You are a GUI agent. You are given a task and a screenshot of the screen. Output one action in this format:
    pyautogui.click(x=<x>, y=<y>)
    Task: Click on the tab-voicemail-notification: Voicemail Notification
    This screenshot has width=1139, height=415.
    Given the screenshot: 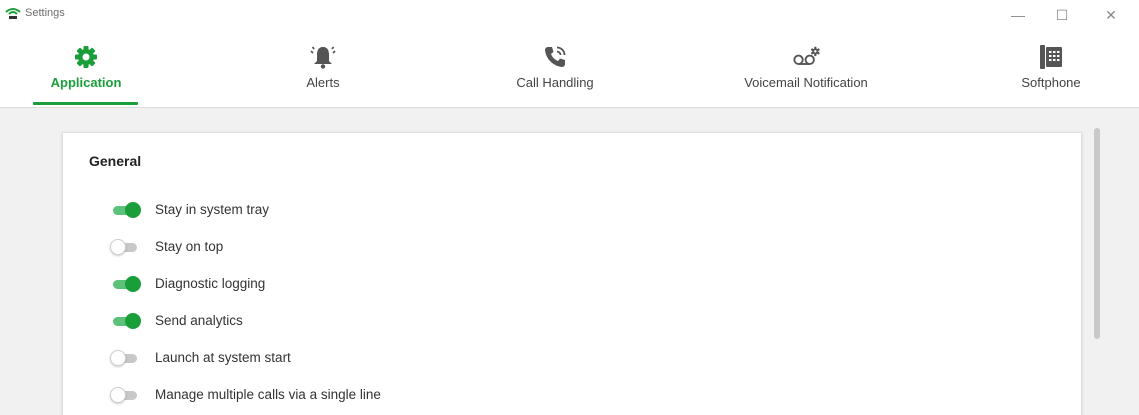 What is the action you would take?
    pyautogui.click(x=806, y=68)
    